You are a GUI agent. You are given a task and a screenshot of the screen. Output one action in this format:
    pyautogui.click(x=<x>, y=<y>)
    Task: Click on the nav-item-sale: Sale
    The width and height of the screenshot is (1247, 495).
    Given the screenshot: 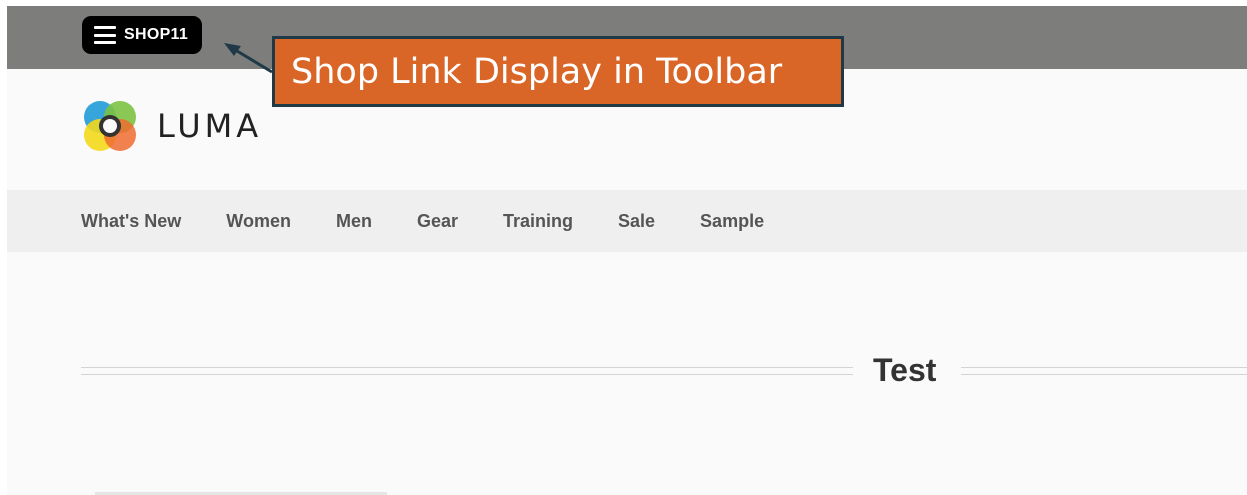 What is the action you would take?
    pyautogui.click(x=636, y=221)
    